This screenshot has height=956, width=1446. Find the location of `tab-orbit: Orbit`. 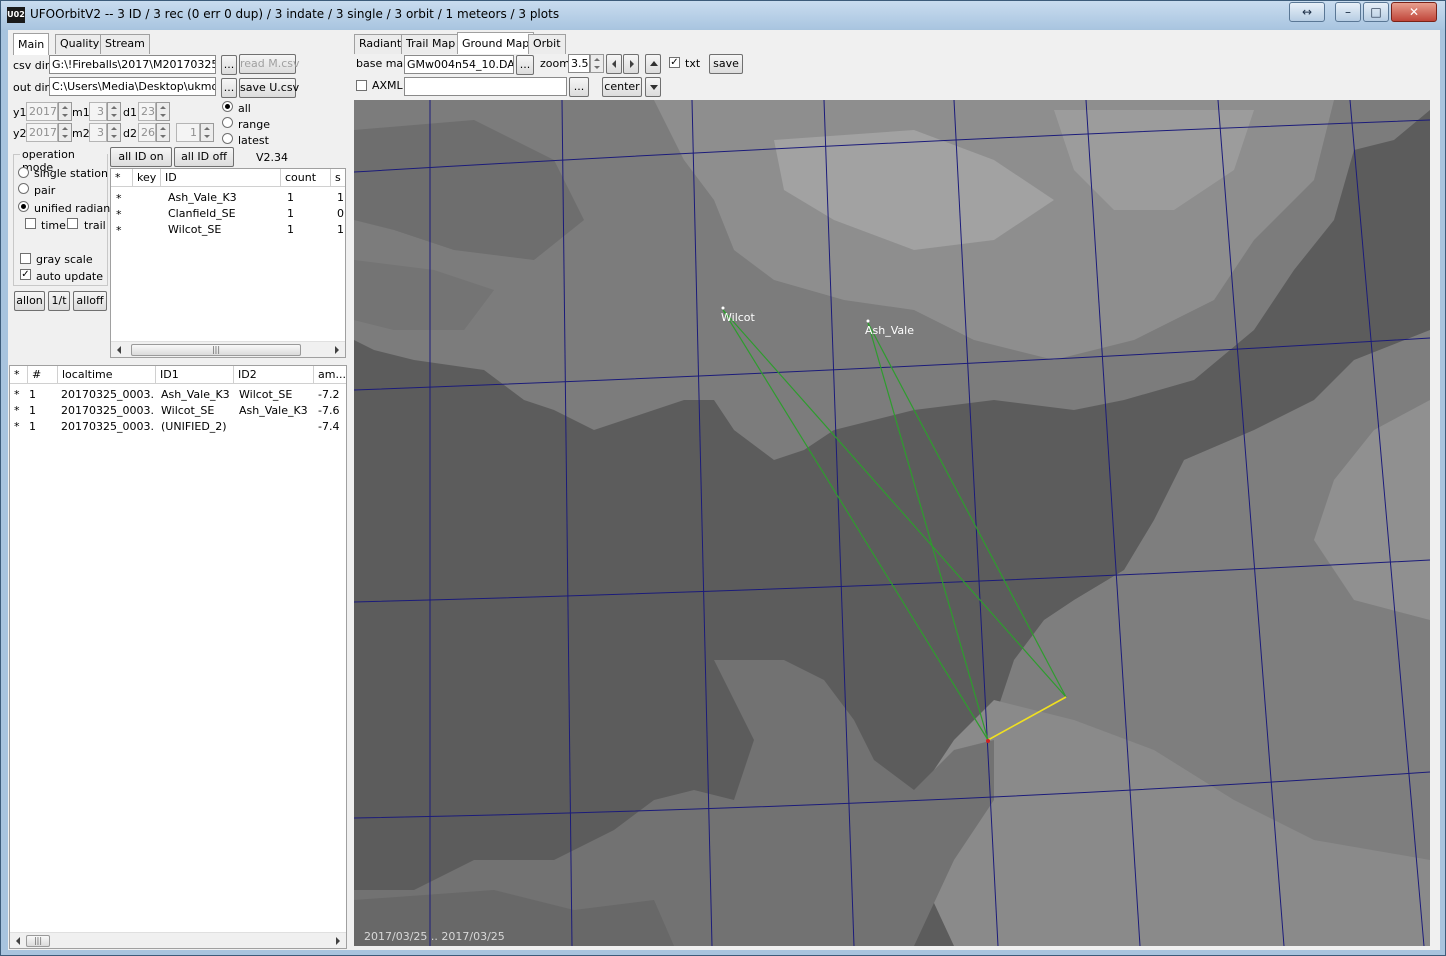

tab-orbit: Orbit is located at coordinates (547, 44).